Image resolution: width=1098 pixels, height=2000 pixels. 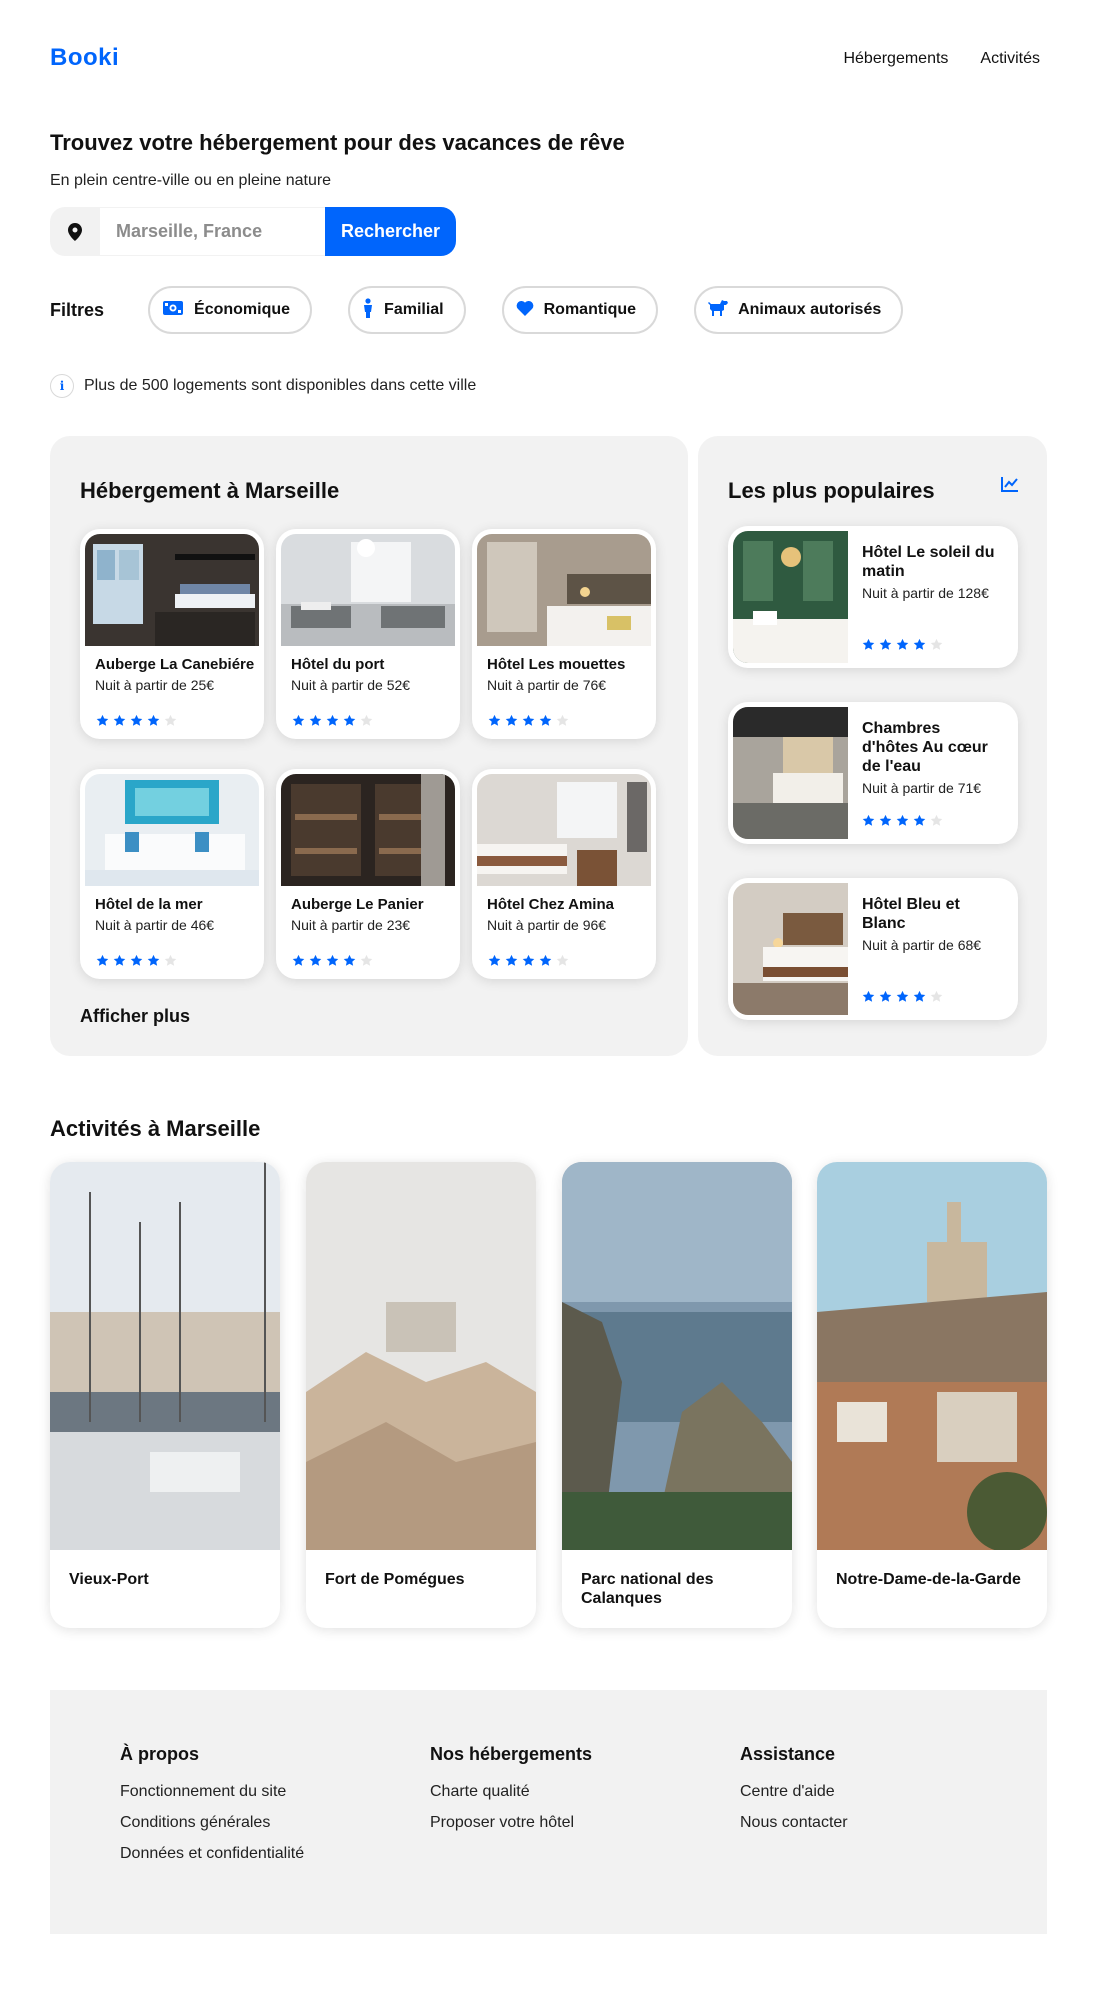 What do you see at coordinates (547, 925) in the screenshot?
I see `accommodation-price: Nuit à partir de 96€` at bounding box center [547, 925].